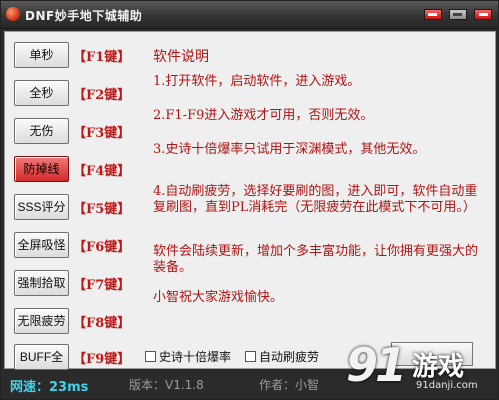 The image size is (499, 400). What do you see at coordinates (41, 366) in the screenshot?
I see `buff-all-button: BUFF全开` at bounding box center [41, 366].